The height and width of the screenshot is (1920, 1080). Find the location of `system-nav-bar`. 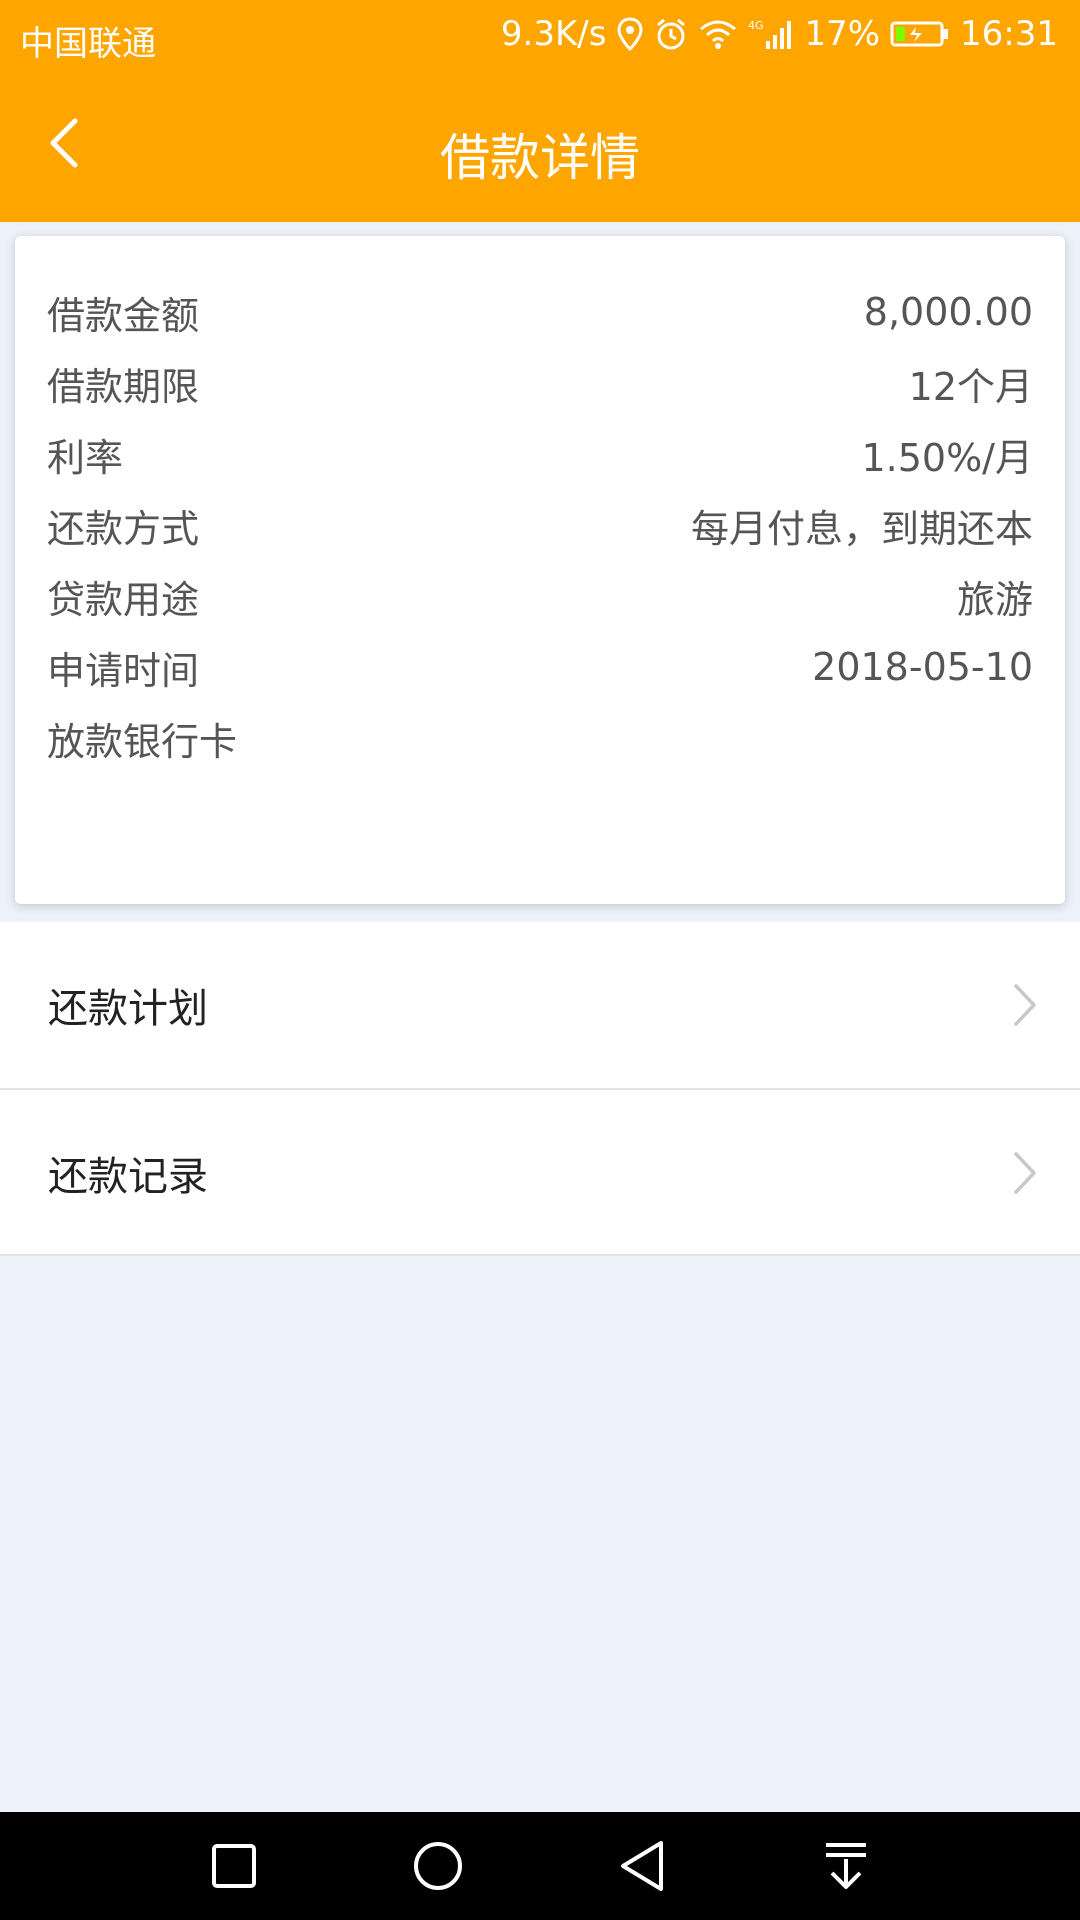

system-nav-bar is located at coordinates (540, 1866).